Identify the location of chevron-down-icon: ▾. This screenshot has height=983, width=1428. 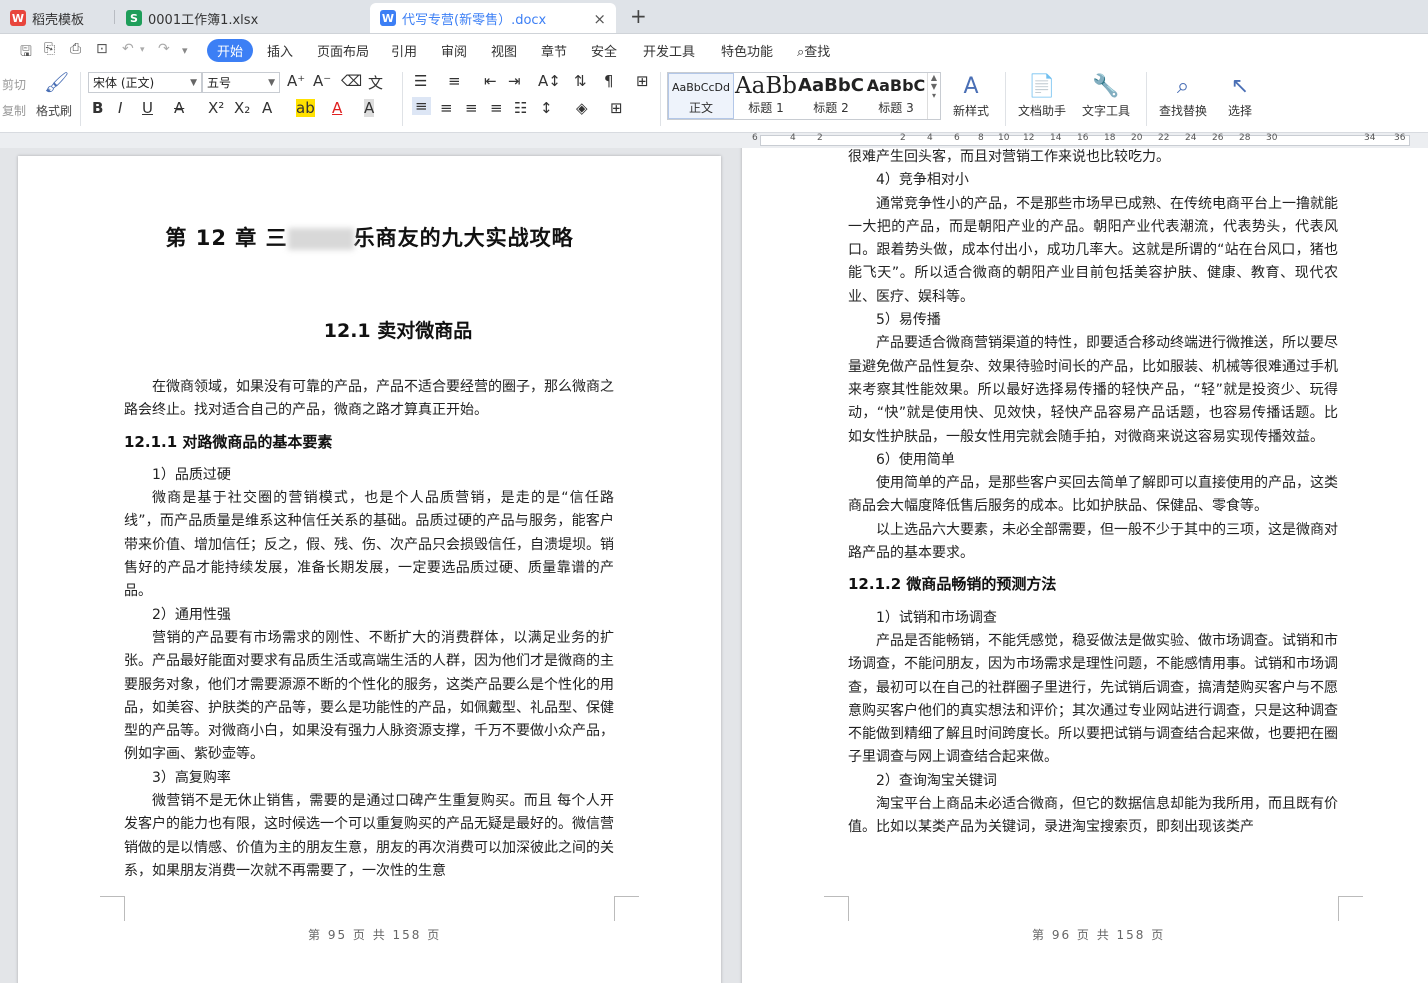
(142, 50).